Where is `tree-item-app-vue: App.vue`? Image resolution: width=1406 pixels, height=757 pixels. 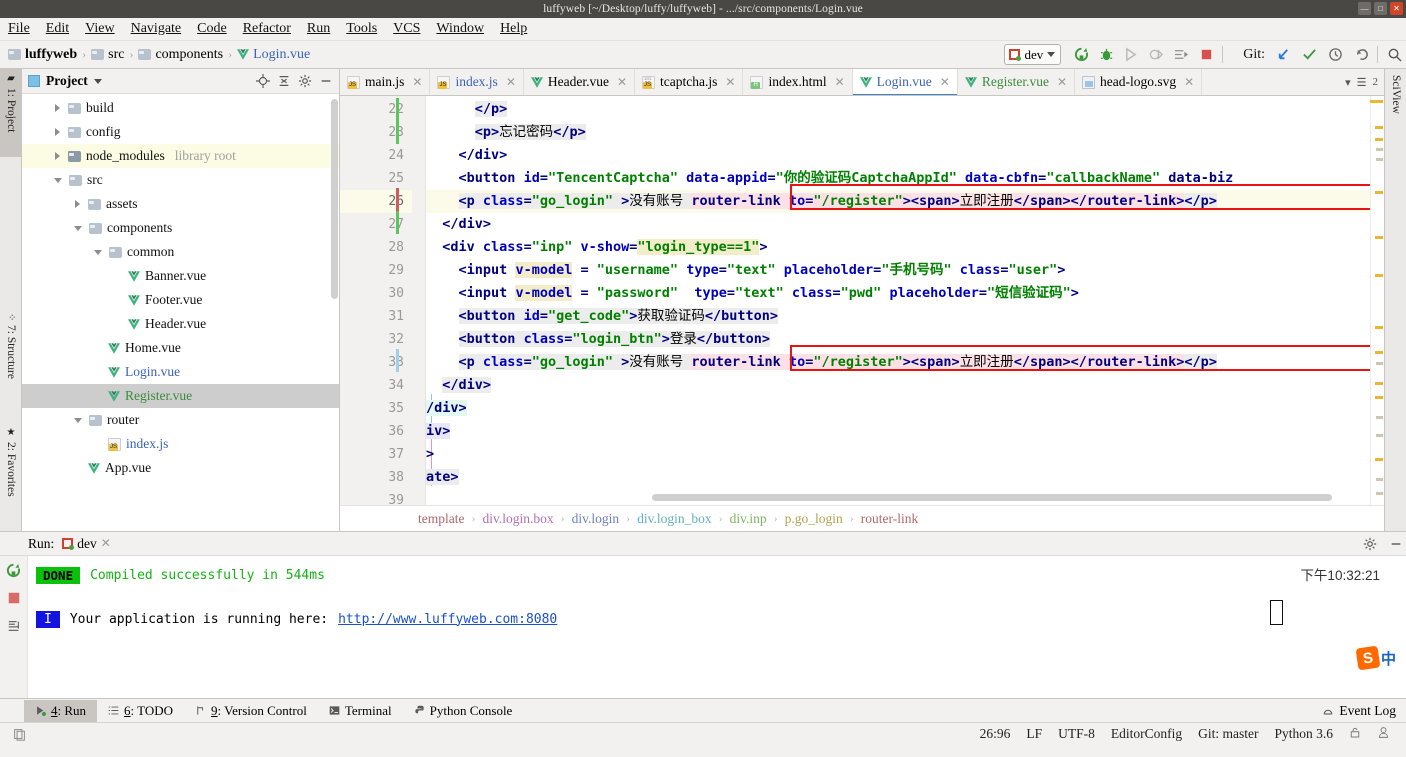
tree-item-app-vue: App.vue is located at coordinates (180, 468).